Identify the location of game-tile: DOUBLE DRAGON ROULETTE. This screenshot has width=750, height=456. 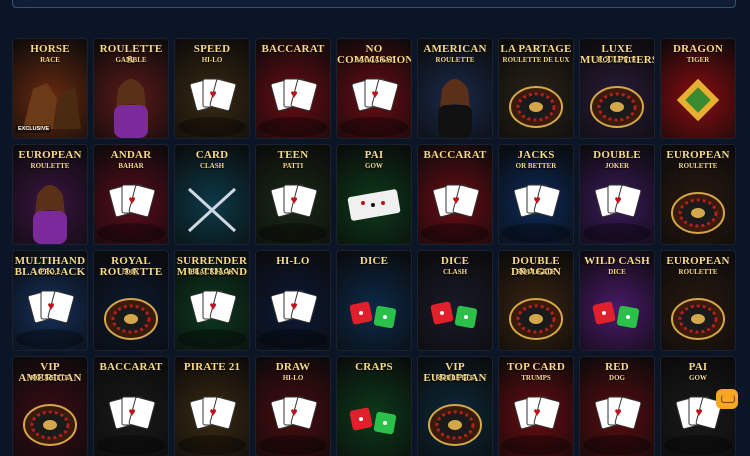
(536, 300).